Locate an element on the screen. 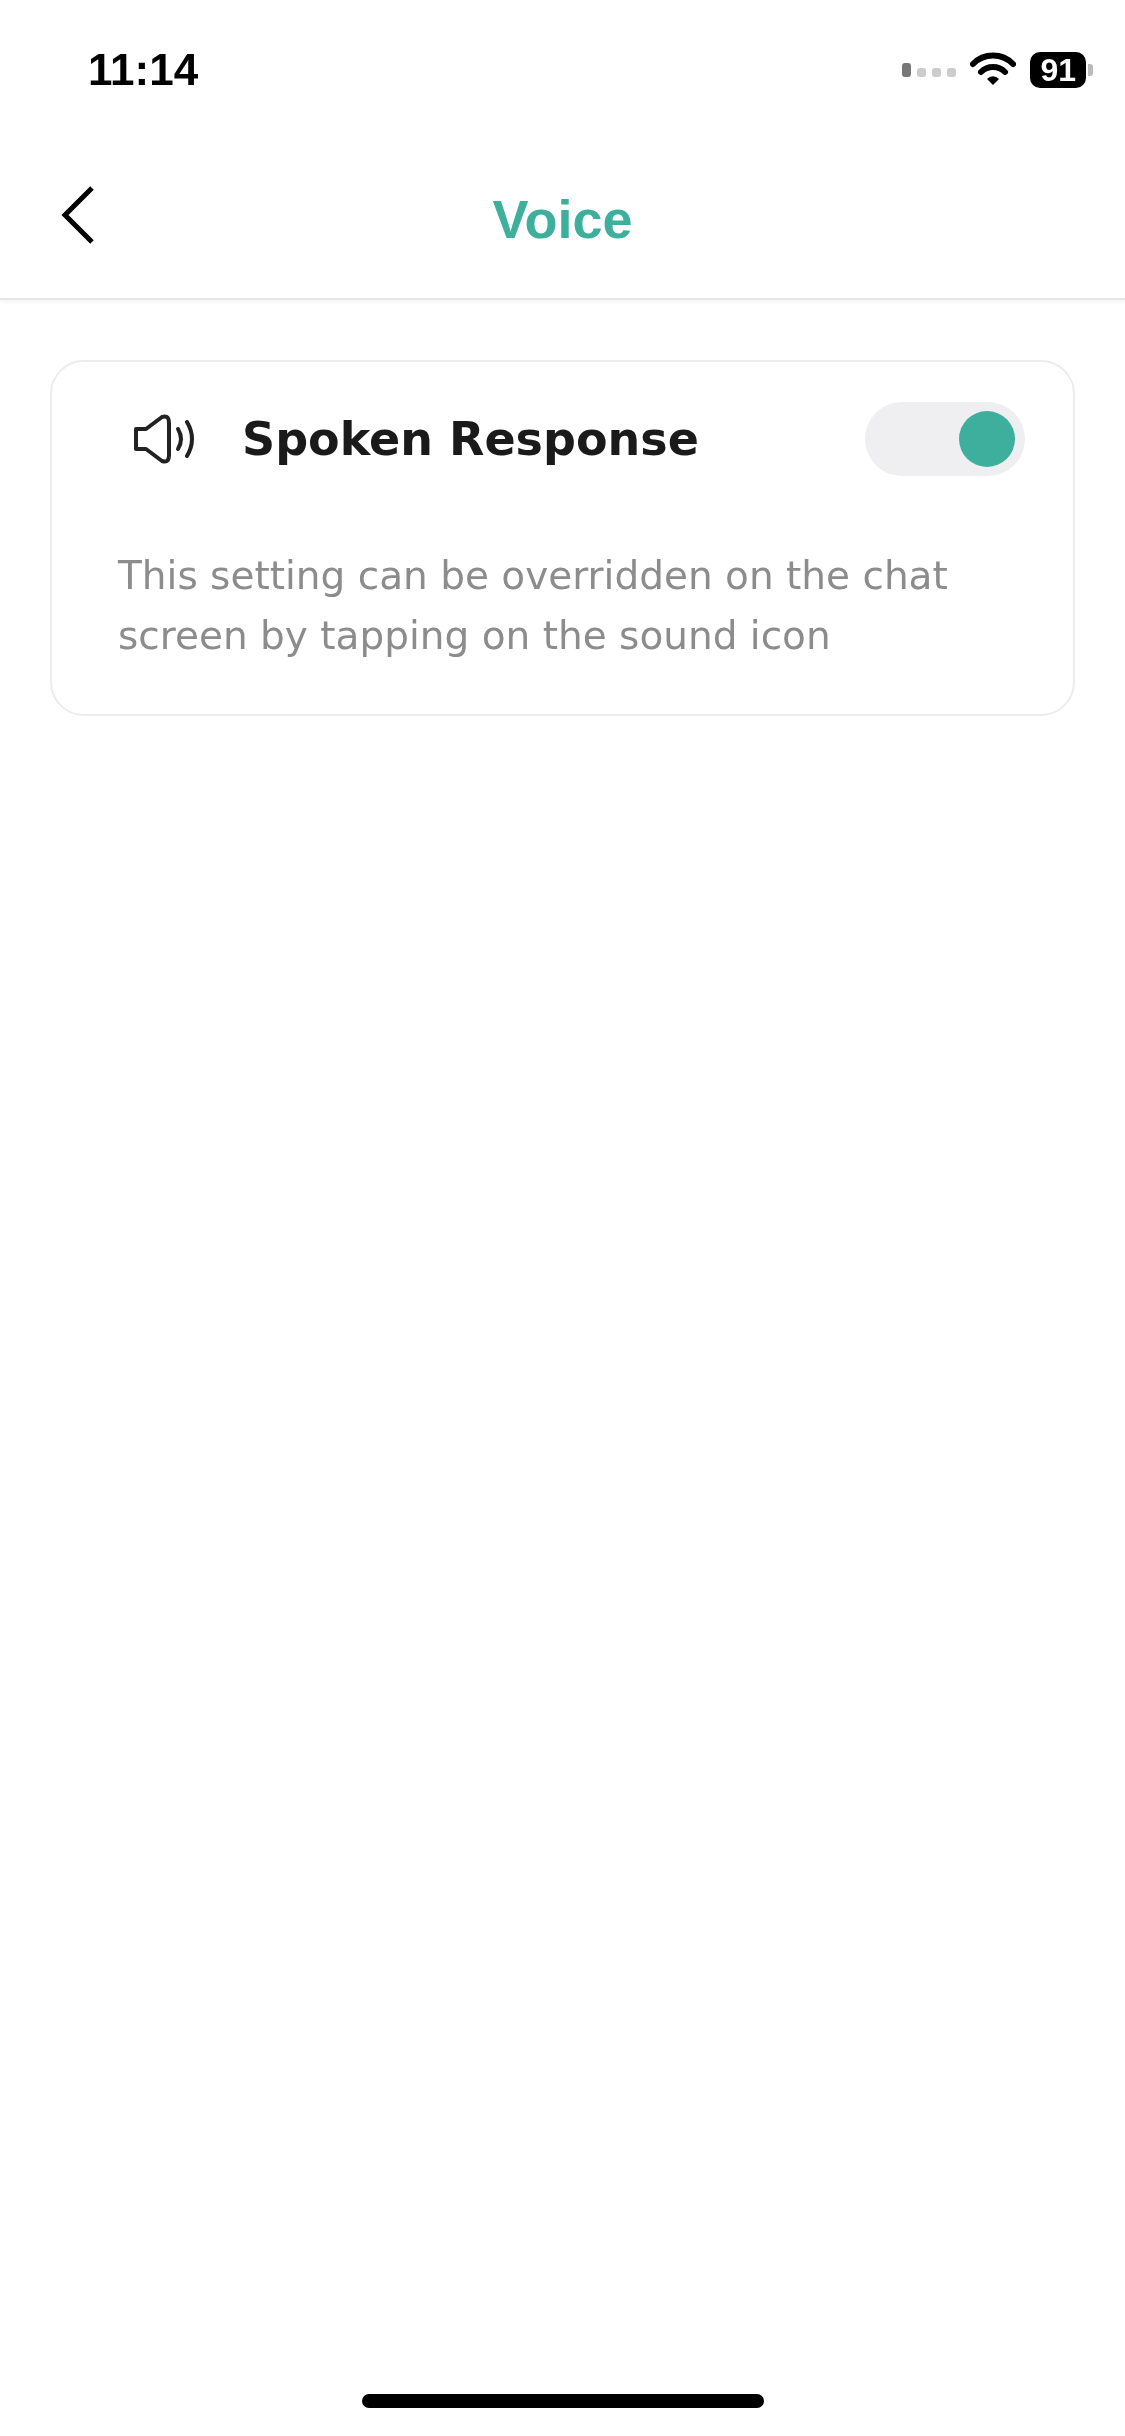 The width and height of the screenshot is (1125, 2436). back-button is located at coordinates (78, 215).